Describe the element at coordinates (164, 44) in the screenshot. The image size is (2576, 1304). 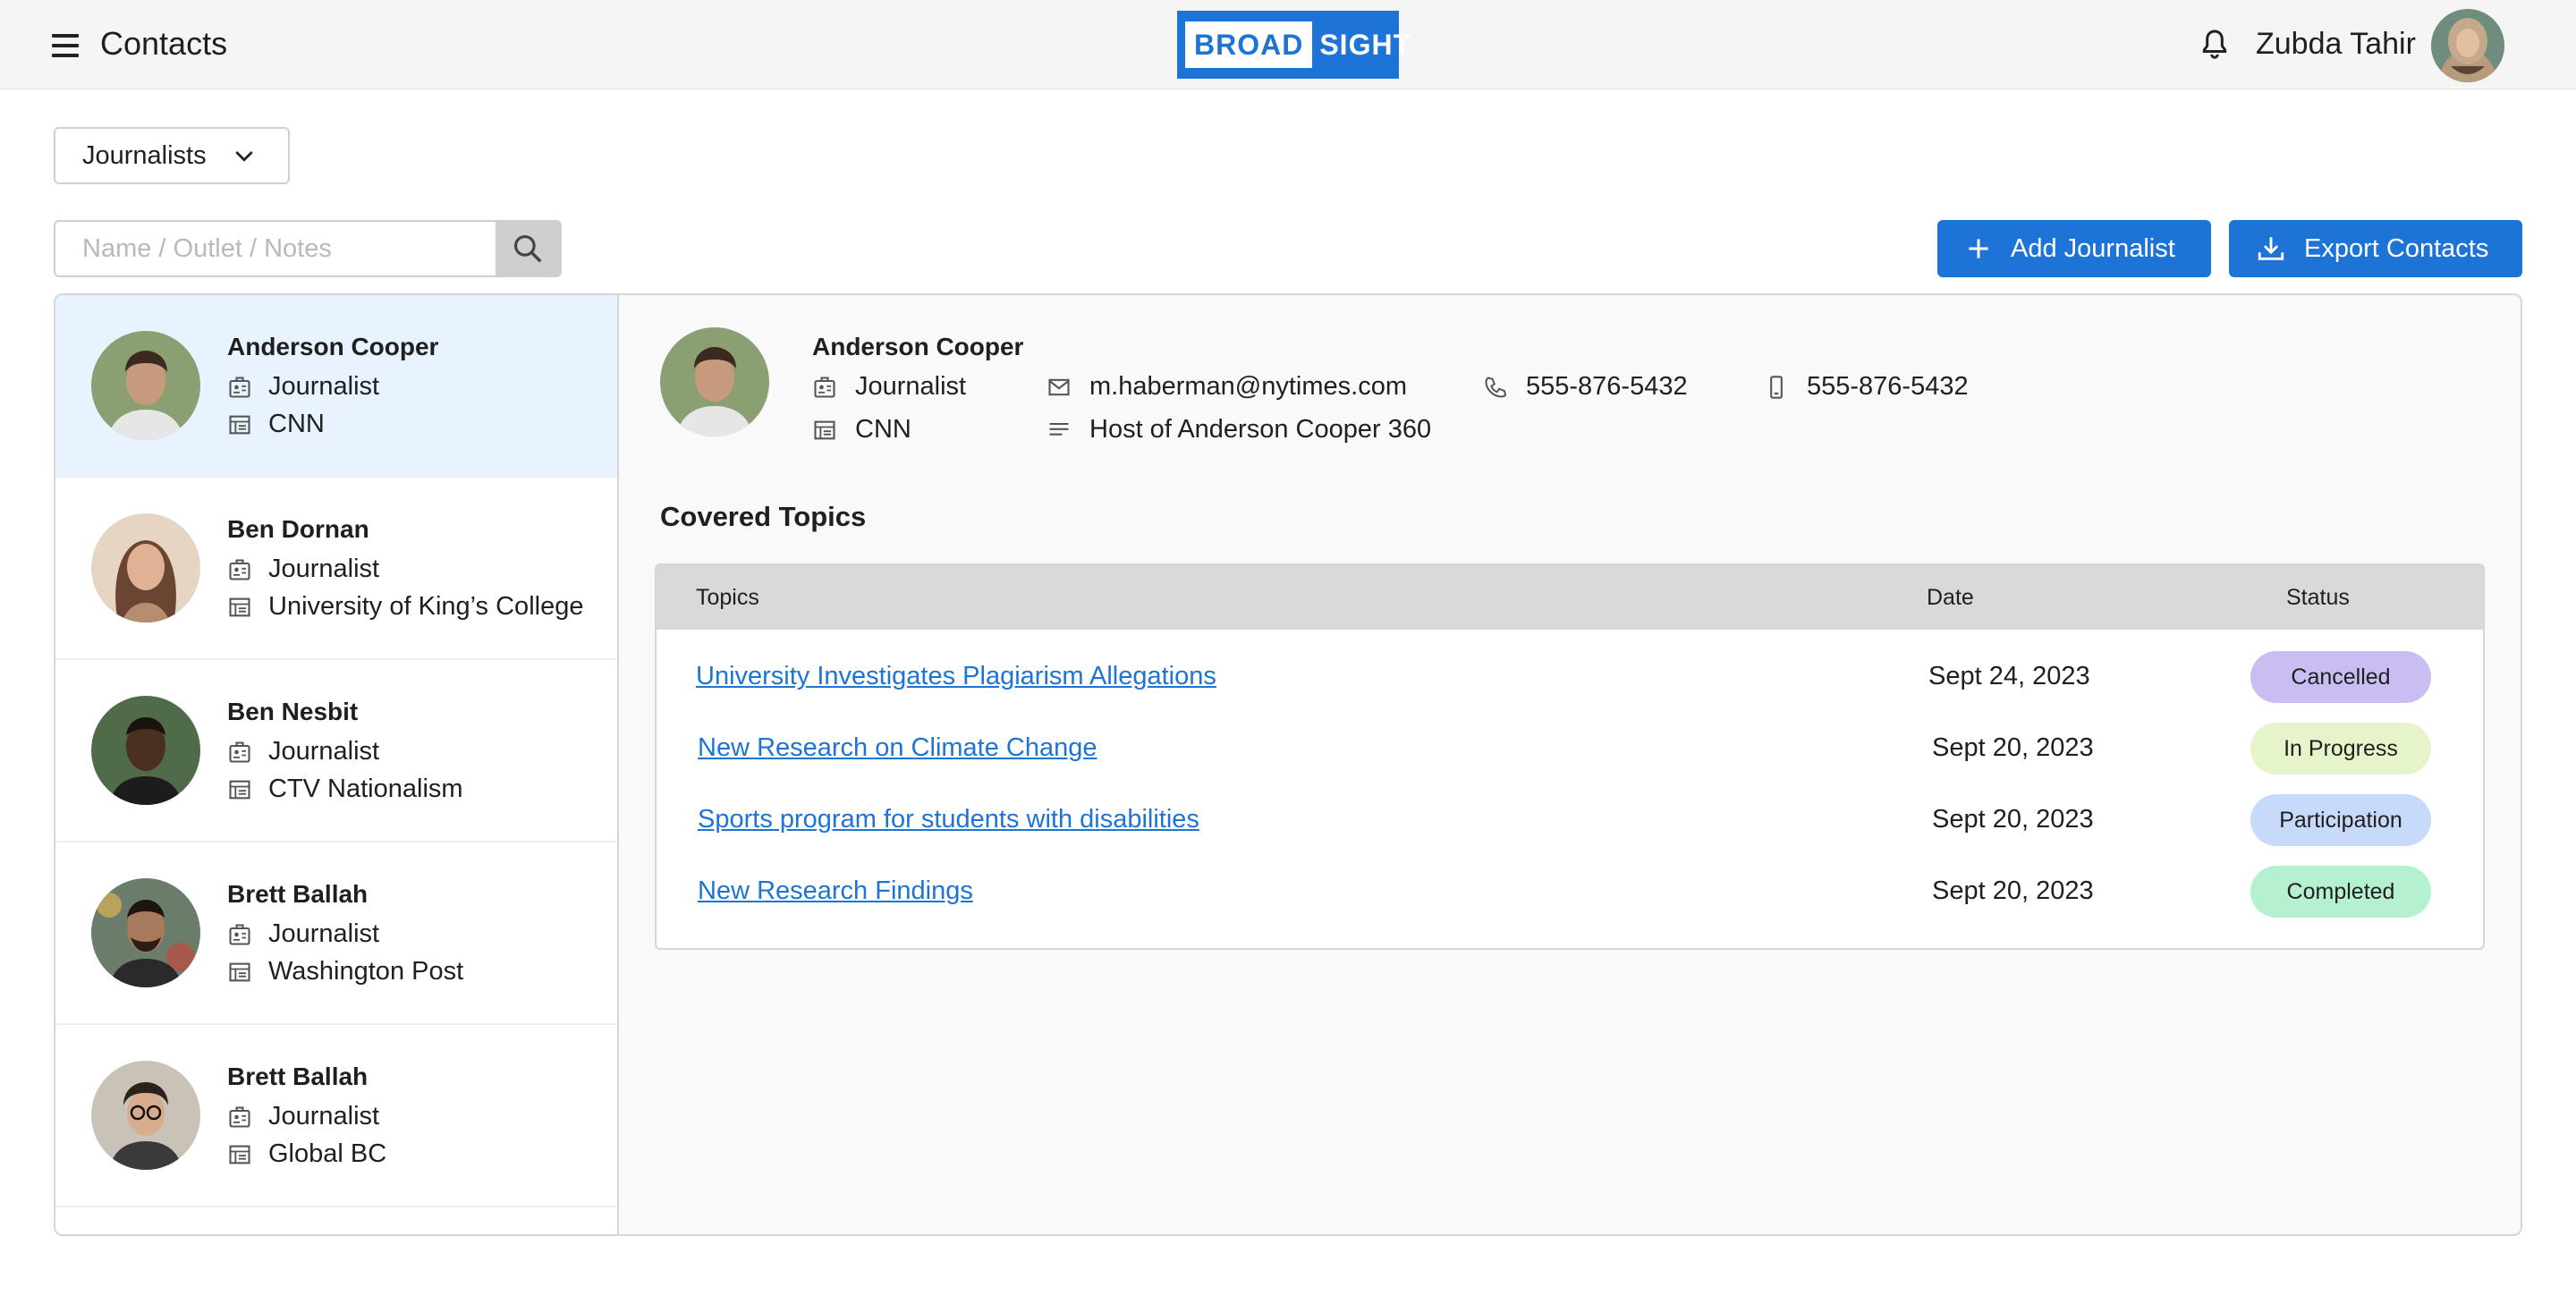
I see `page-title: Contacts` at that location.